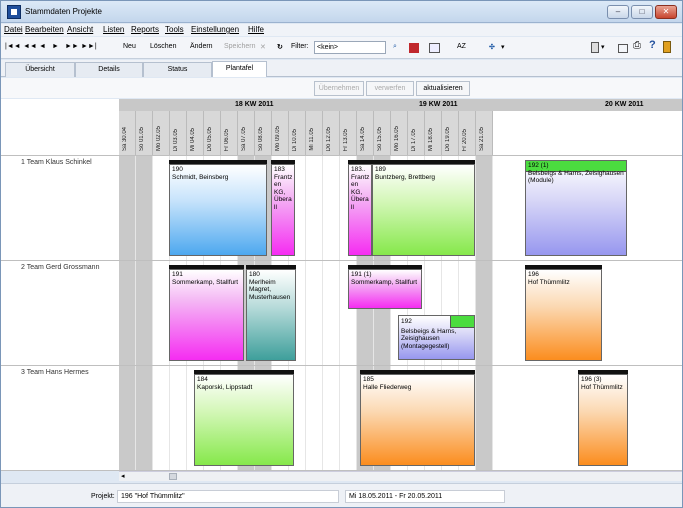 The height and width of the screenshot is (508, 683). I want to click on bookmark-icon, so click(414, 48).